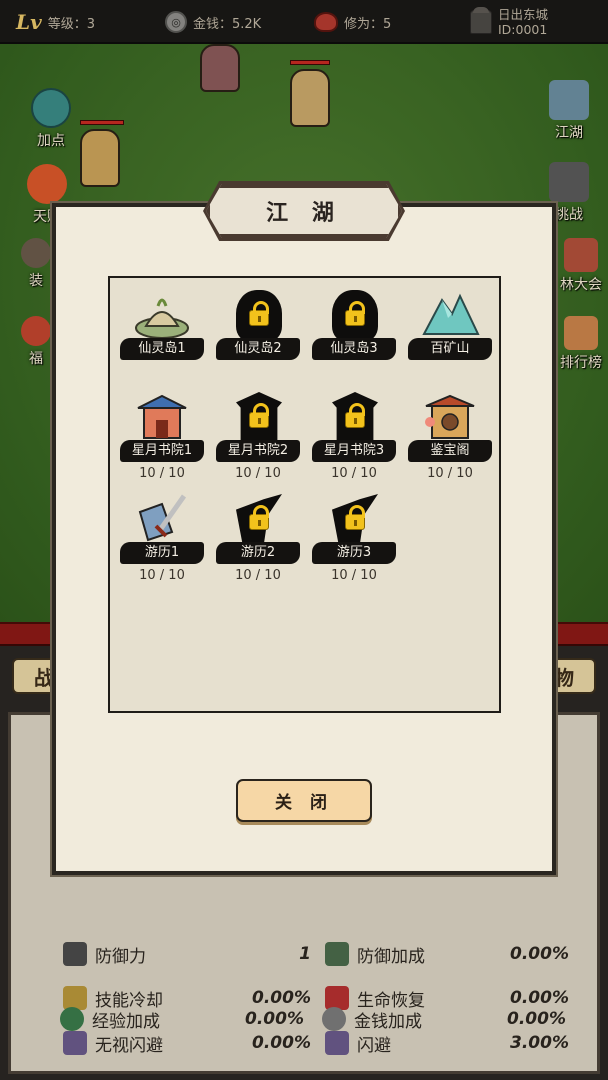 The width and height of the screenshot is (608, 1080). What do you see at coordinates (354, 553) in the screenshot?
I see `map-label: 游历3` at bounding box center [354, 553].